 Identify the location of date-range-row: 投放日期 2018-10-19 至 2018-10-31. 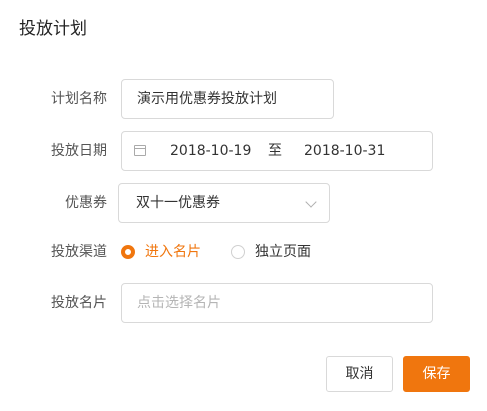
(243, 151).